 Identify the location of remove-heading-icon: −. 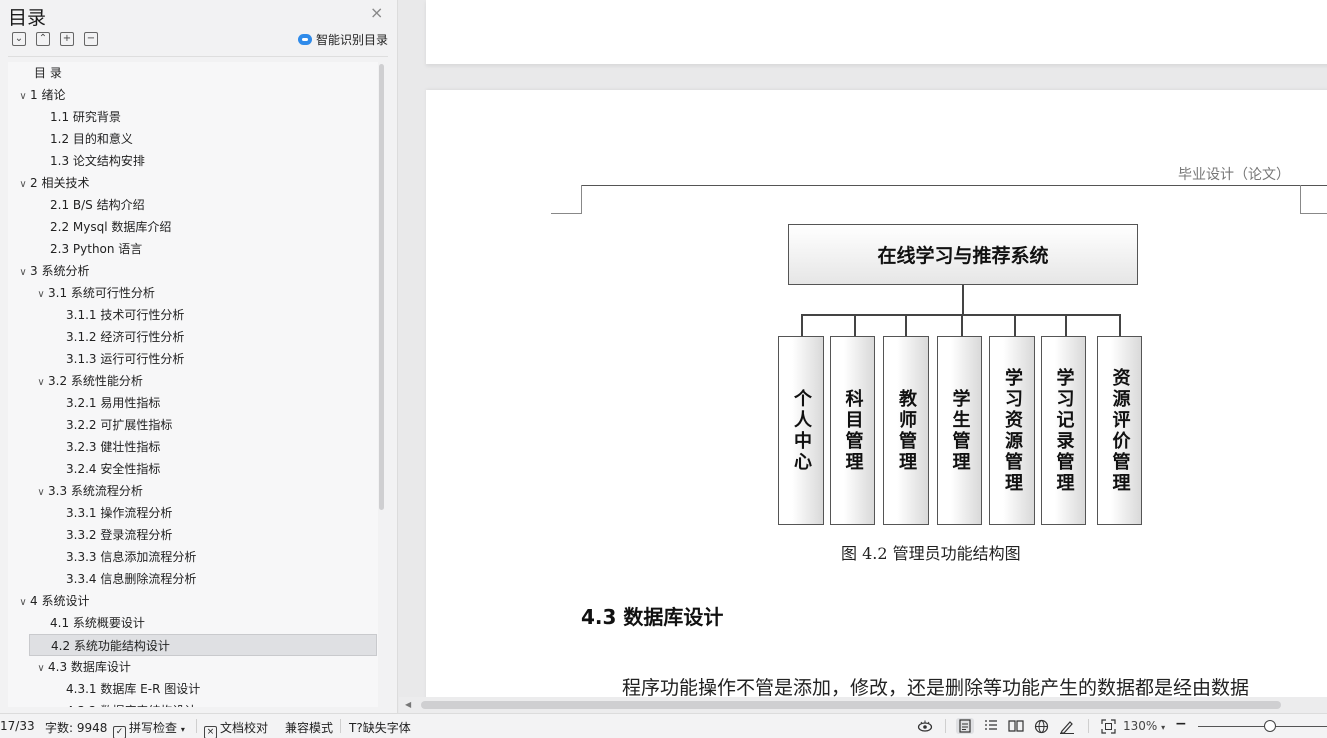
(91, 39).